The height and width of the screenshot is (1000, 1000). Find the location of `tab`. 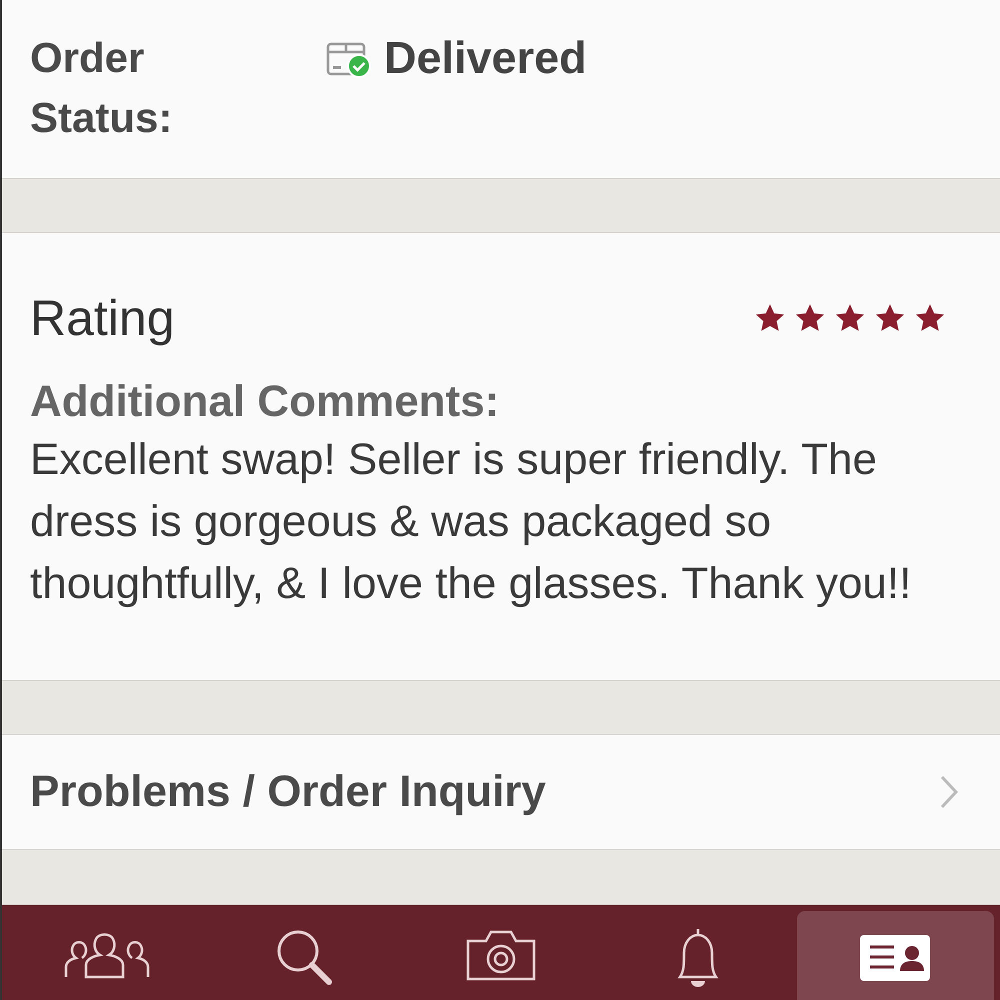

tab is located at coordinates (895, 955).